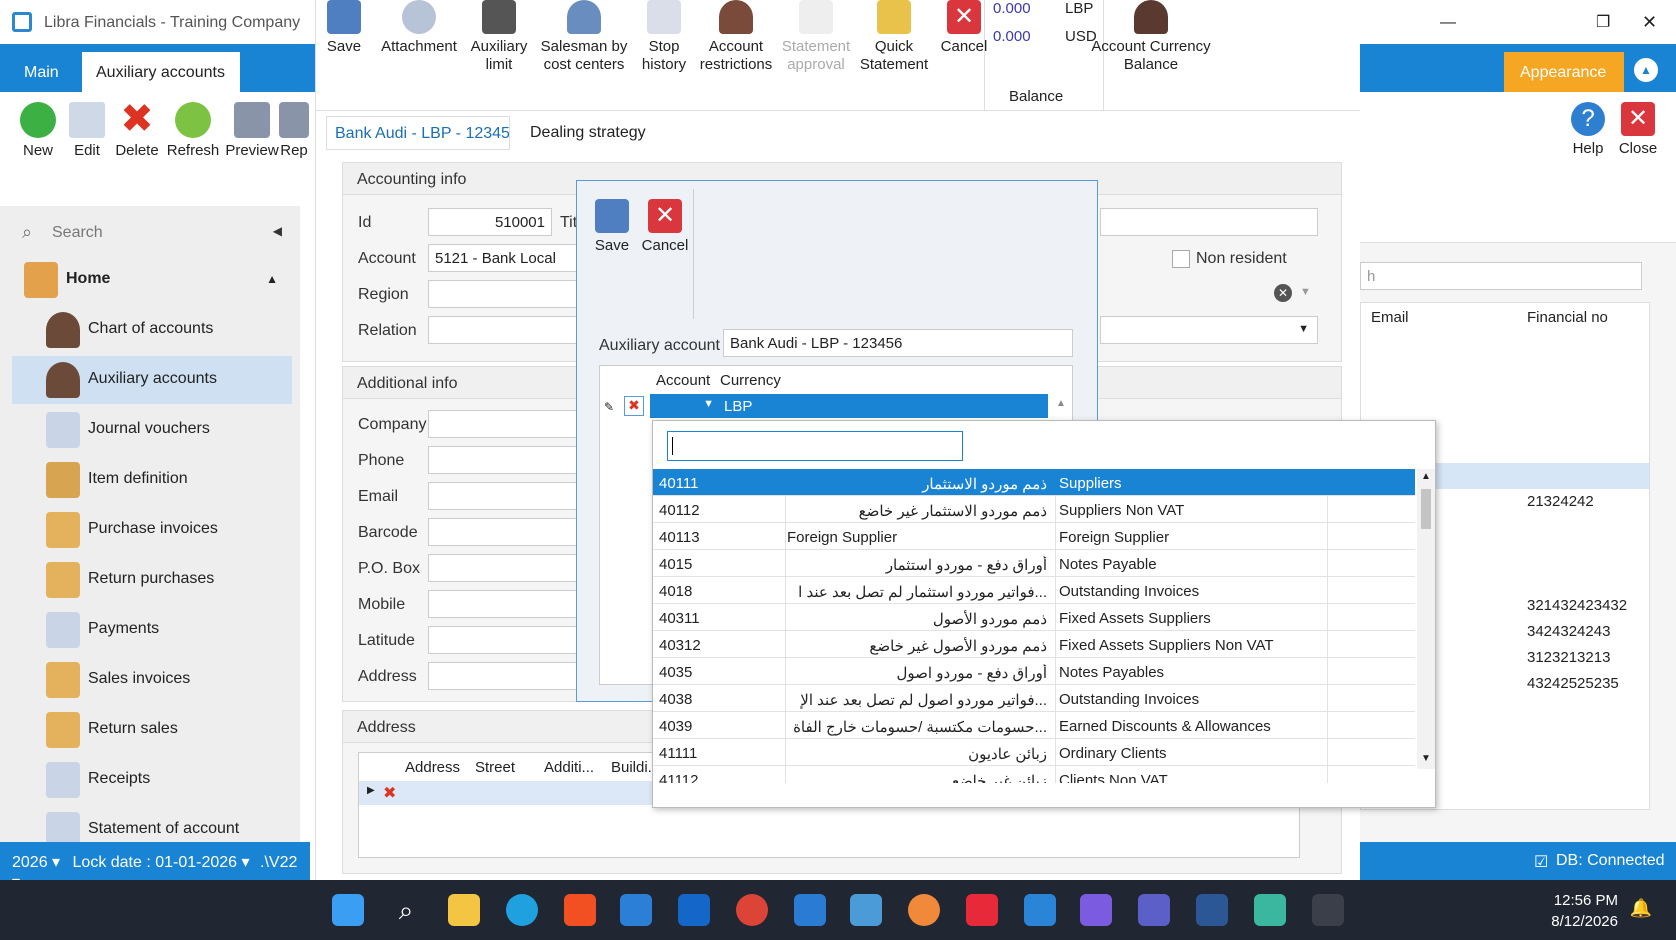 Image resolution: width=1676 pixels, height=940 pixels. I want to click on account-currency-balance-button: Account Currency Balance, so click(1151, 37).